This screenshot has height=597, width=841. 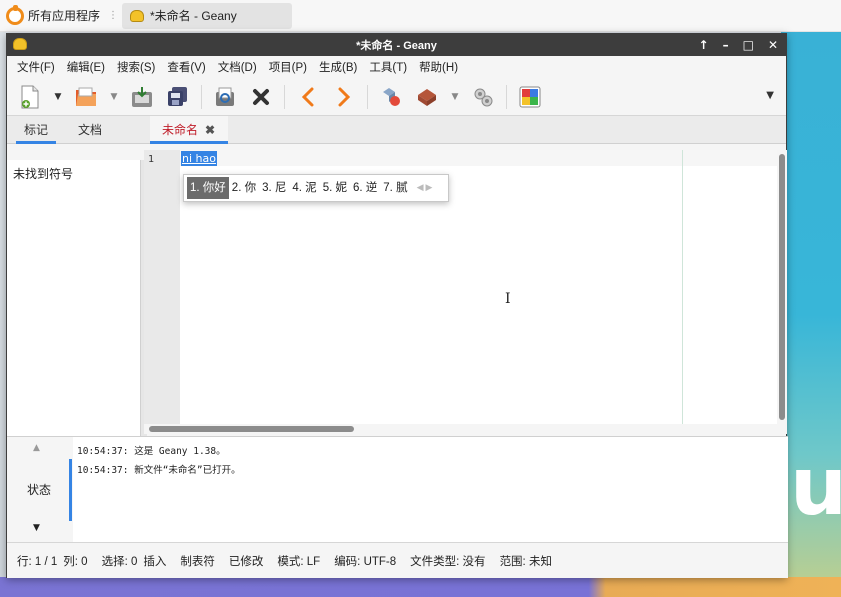 I want to click on ime-page-nav-icon: ◀▶, so click(x=426, y=188).